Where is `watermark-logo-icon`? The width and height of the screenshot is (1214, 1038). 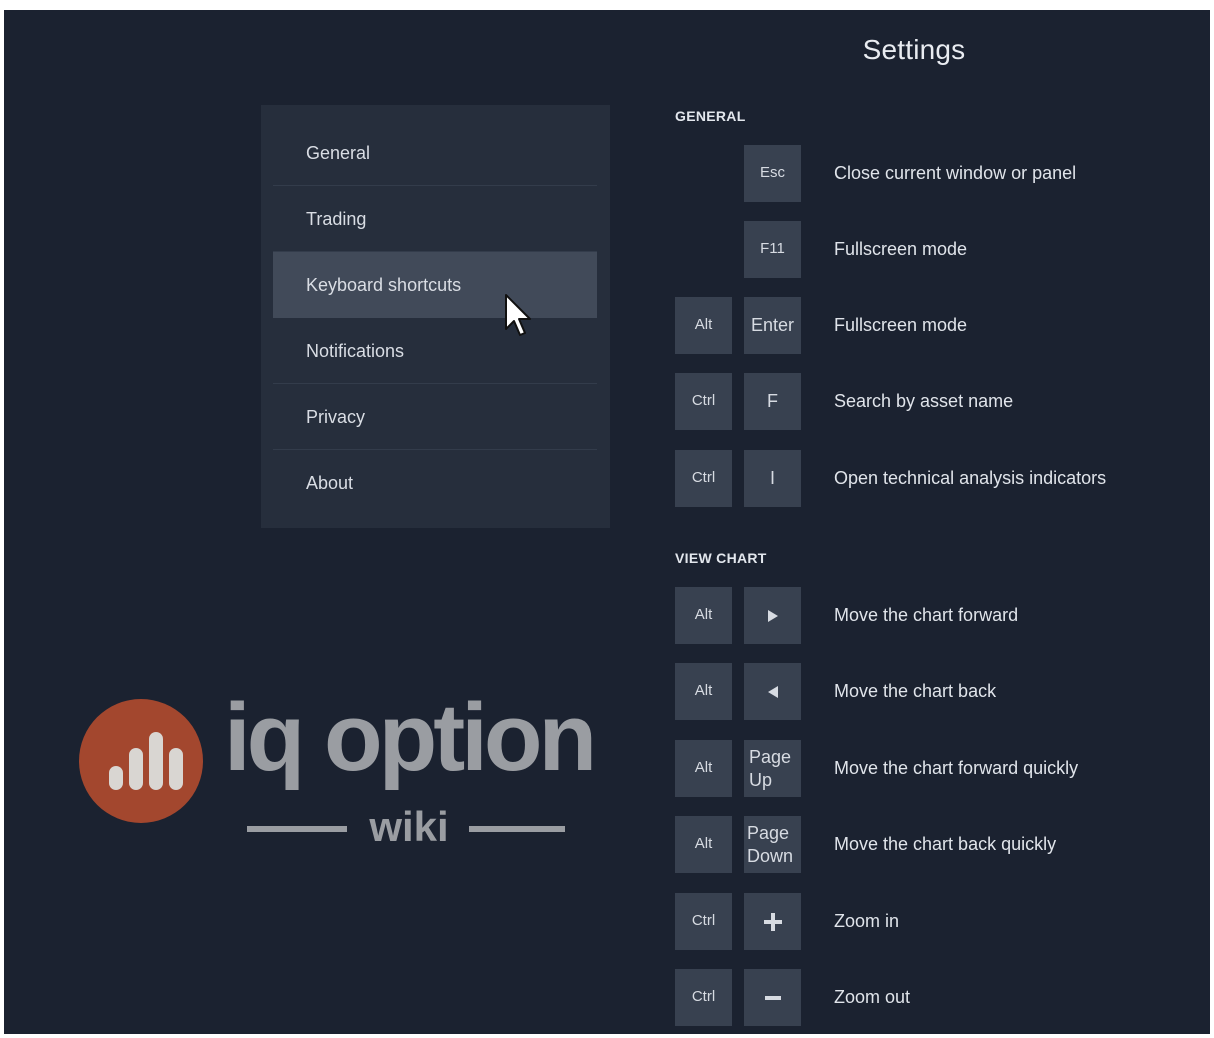 watermark-logo-icon is located at coordinates (141, 761).